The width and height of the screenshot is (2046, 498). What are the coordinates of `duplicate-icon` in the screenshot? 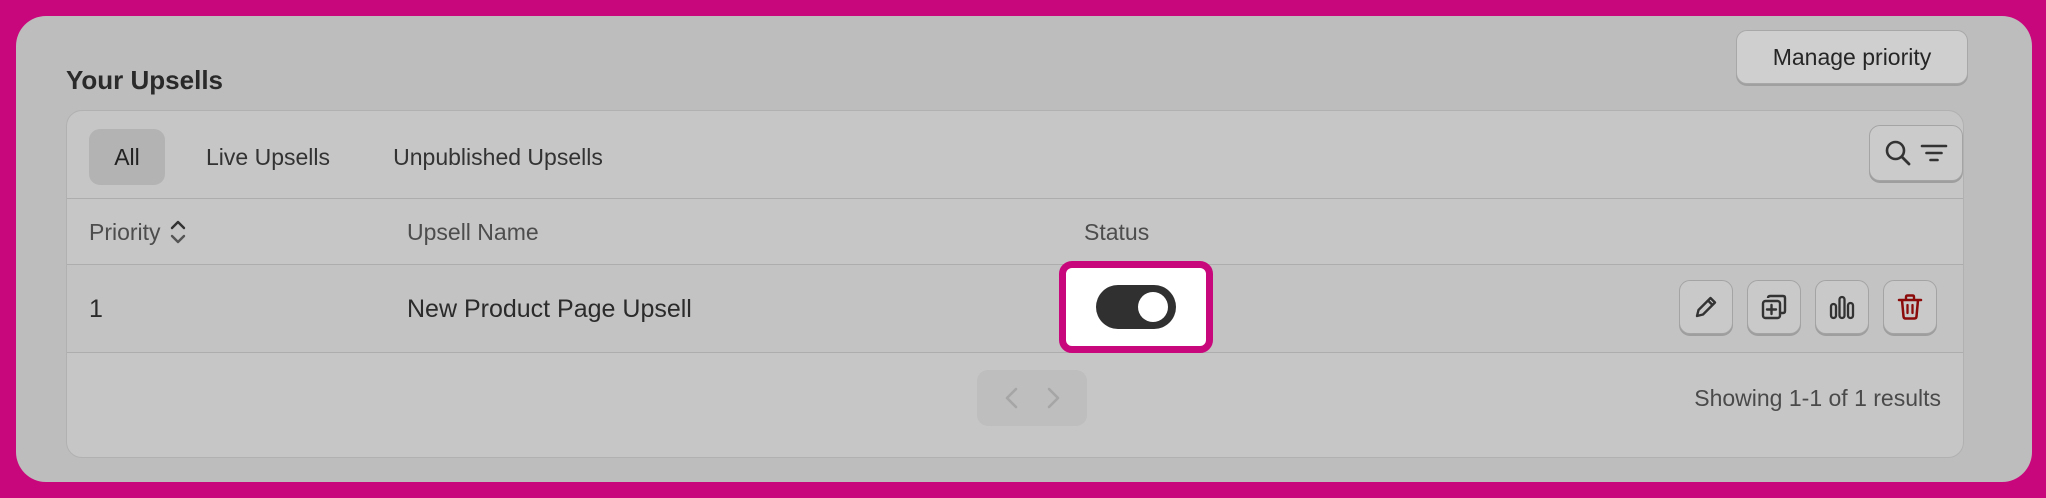 It's located at (1774, 307).